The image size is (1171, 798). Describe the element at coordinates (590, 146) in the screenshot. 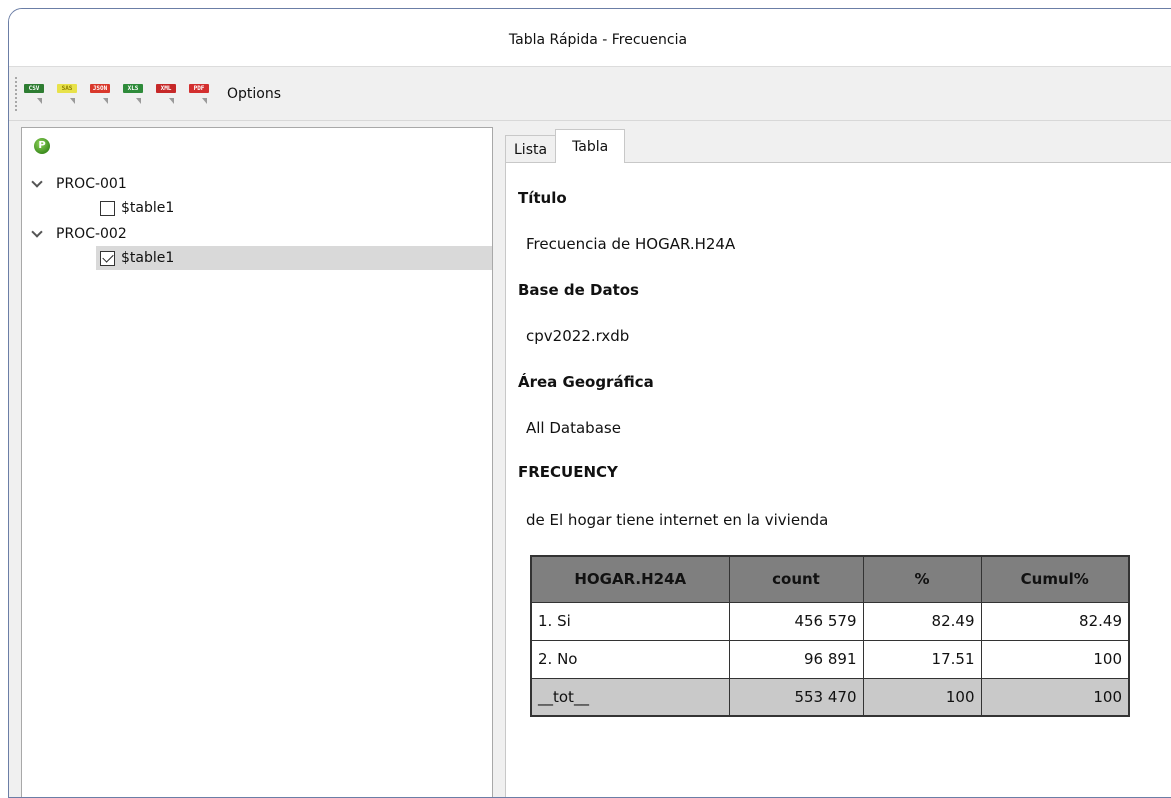

I see `tab-tabla: Tabla` at that location.